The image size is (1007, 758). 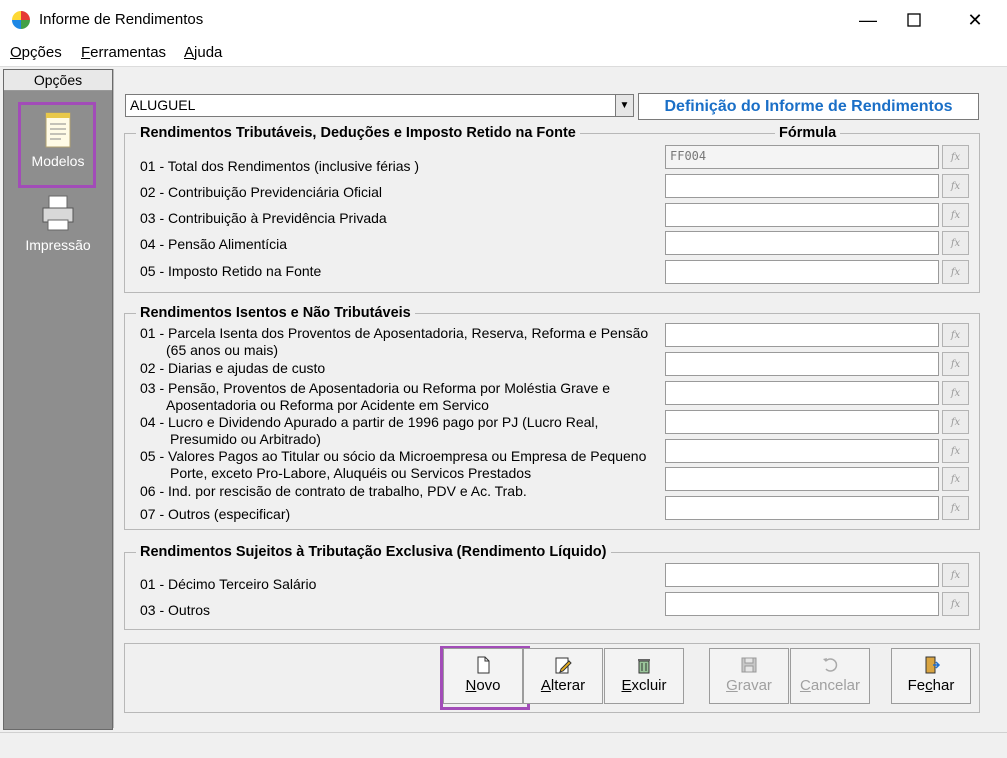 I want to click on row-label: 02 - Diarias e ajudas de custo, so click(x=233, y=368).